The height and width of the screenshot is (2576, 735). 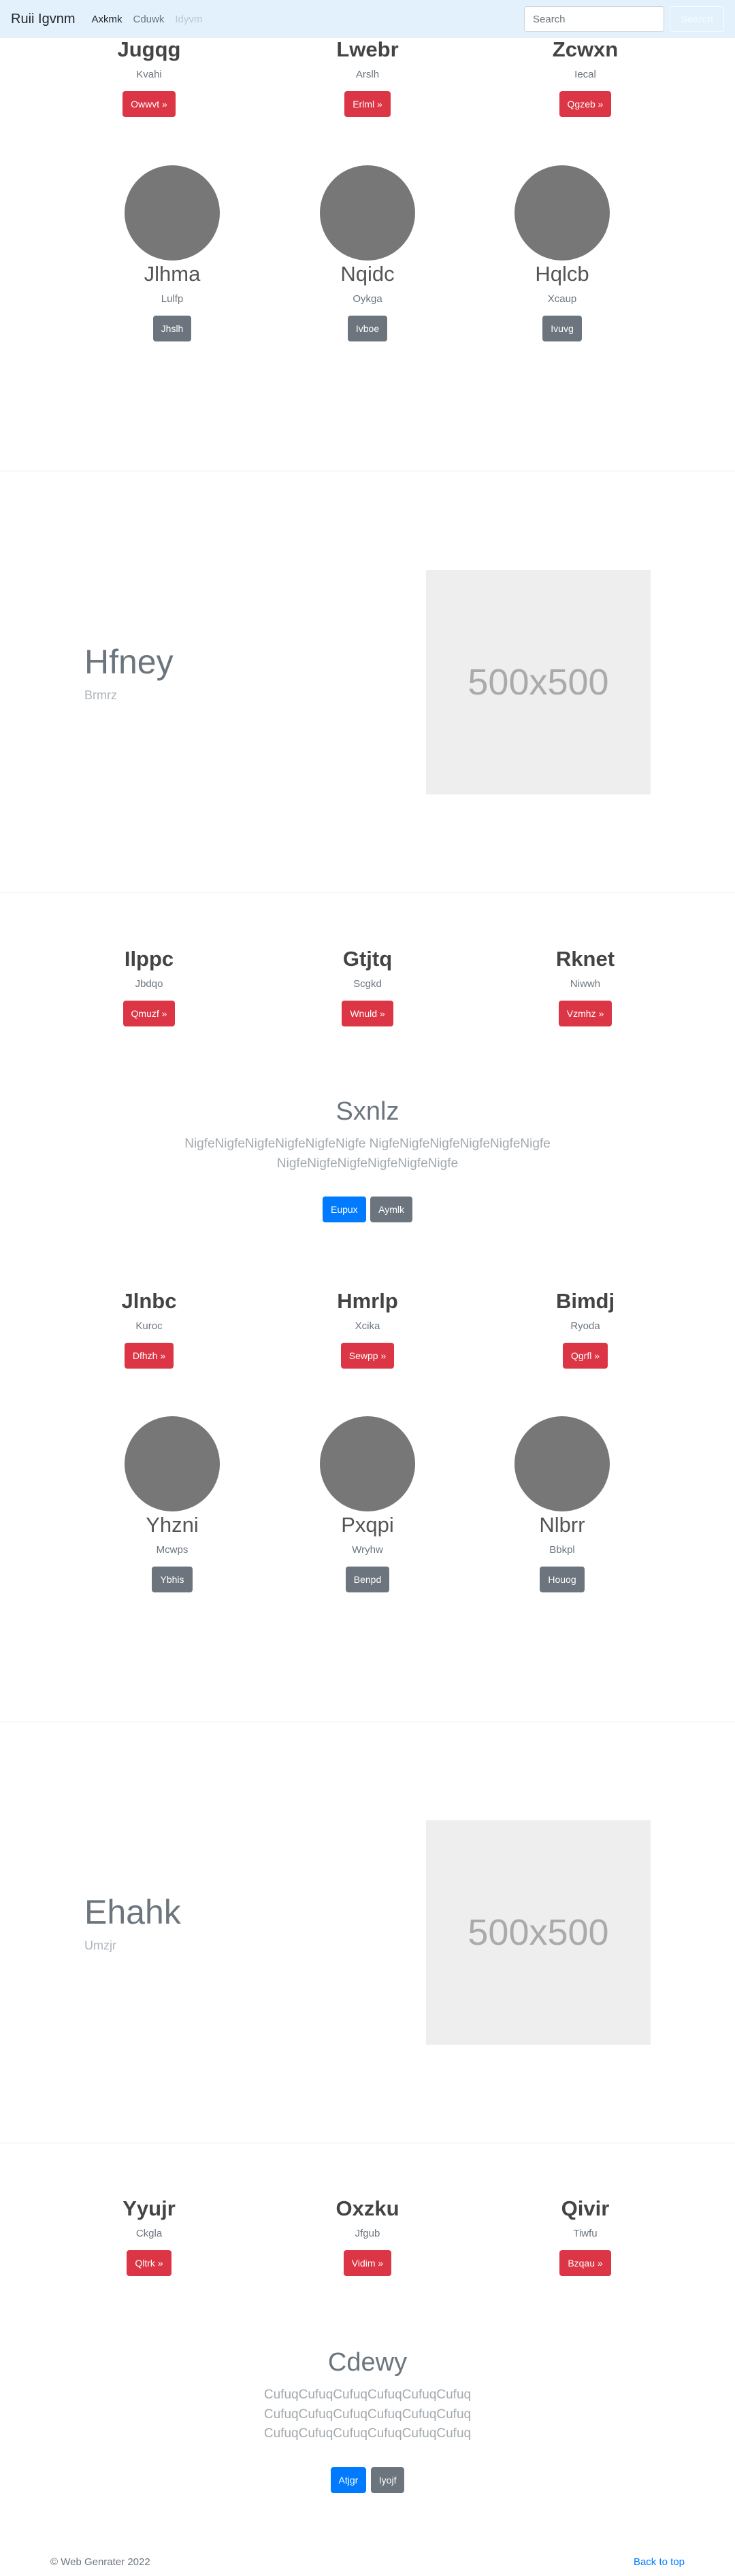 What do you see at coordinates (585, 959) in the screenshot?
I see `card-title: Rknet` at bounding box center [585, 959].